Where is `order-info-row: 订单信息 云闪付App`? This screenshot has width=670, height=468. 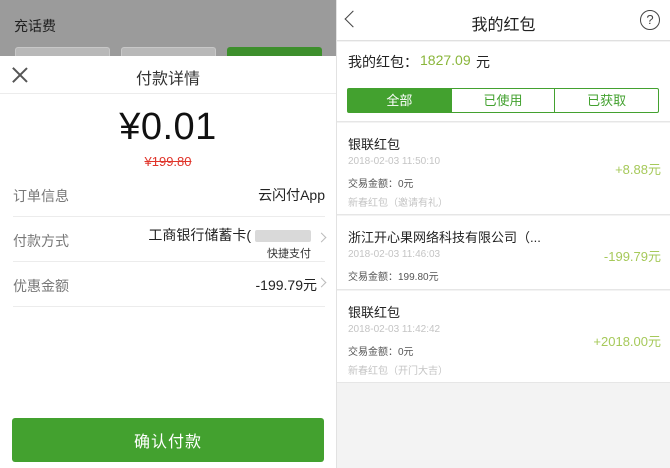 order-info-row: 订单信息 云闪付App is located at coordinates (169, 194).